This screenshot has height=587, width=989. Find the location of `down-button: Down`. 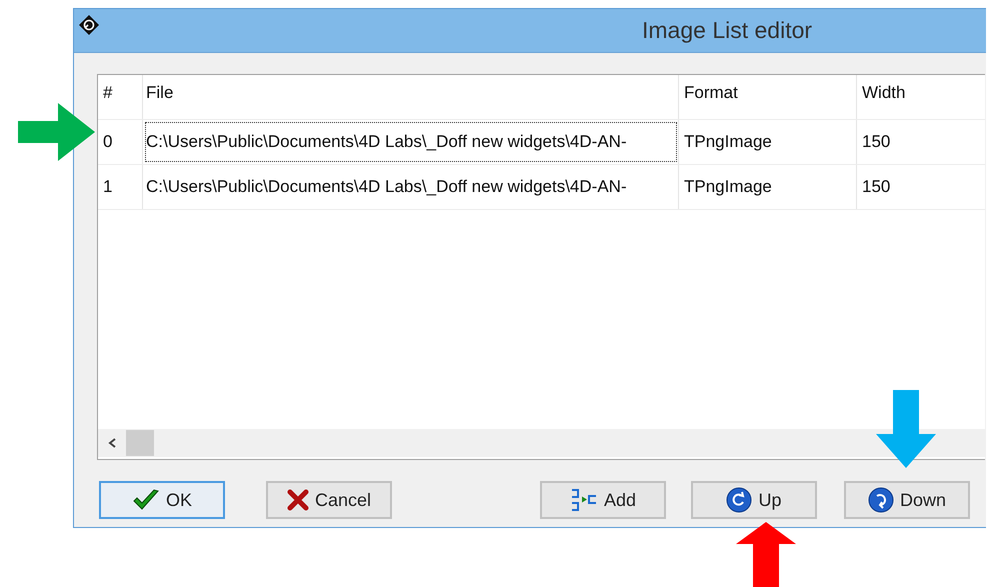

down-button: Down is located at coordinates (907, 500).